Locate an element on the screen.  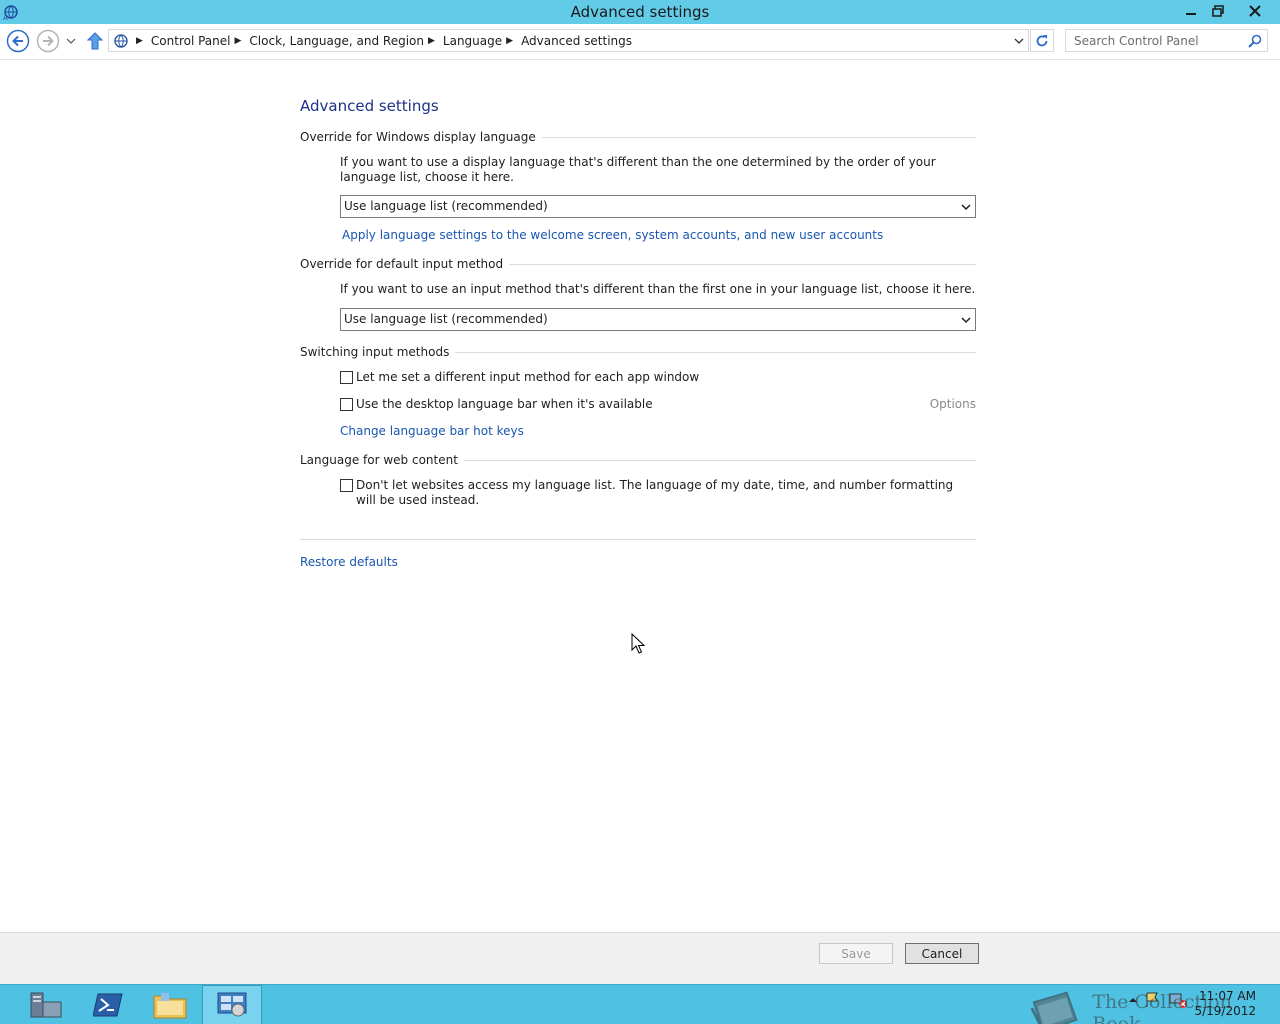
search-input is located at coordinates (1158, 41).